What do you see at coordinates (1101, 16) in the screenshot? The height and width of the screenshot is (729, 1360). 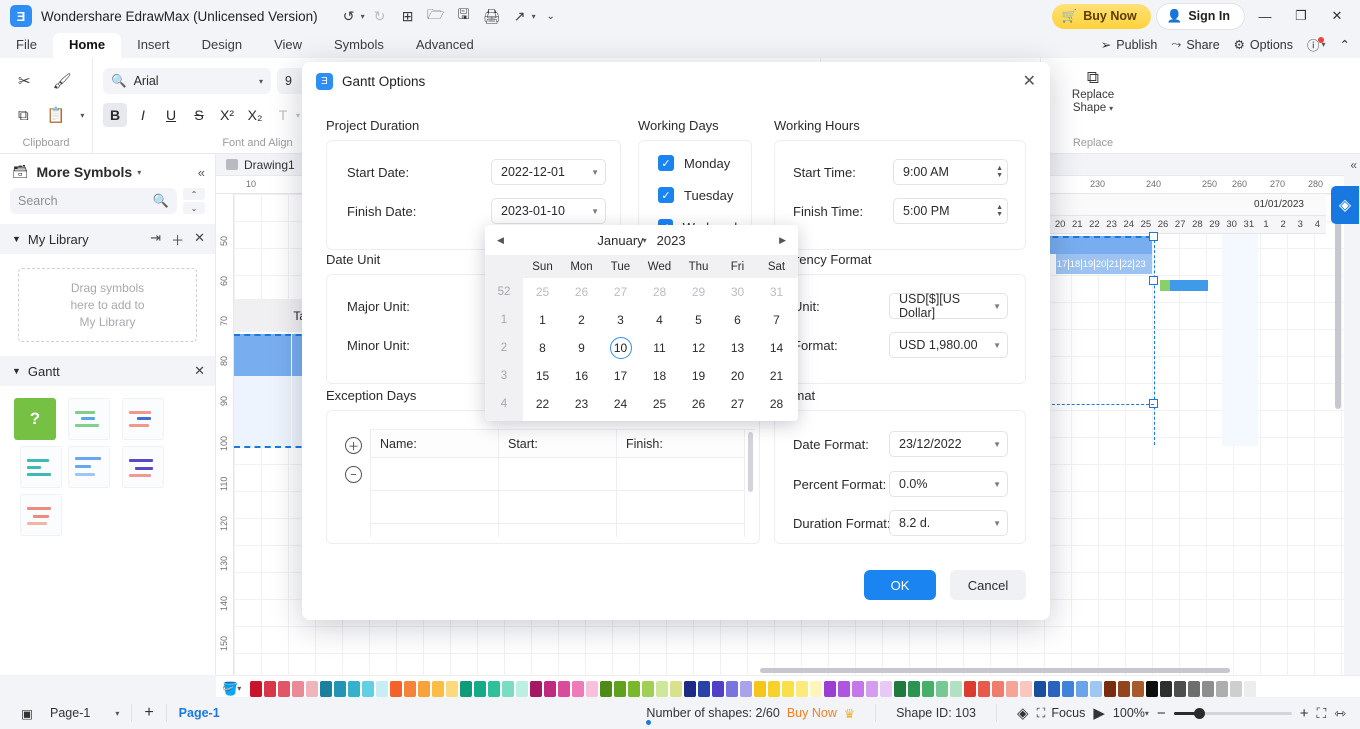 I see `buy-now-button: 🛒 Buy Now` at bounding box center [1101, 16].